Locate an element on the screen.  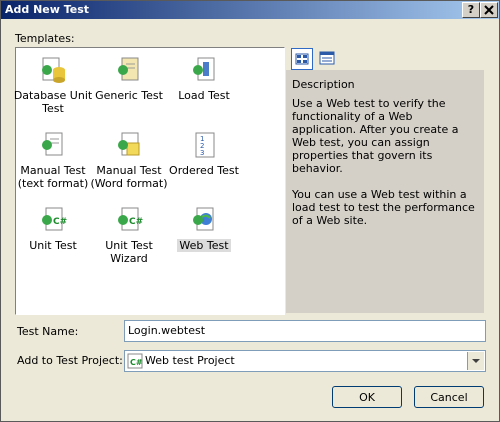
template-manual-test-text: Manual Test (text format) is located at coordinates (53, 159).